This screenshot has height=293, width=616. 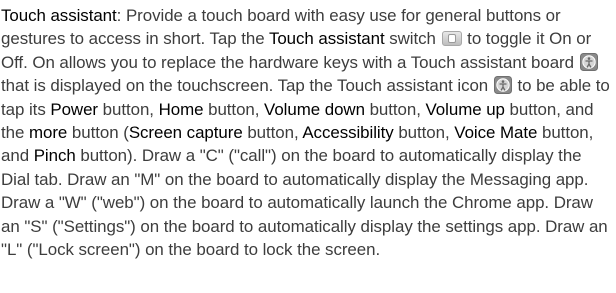 I want to click on body-text: button (, so click(x=98, y=133).